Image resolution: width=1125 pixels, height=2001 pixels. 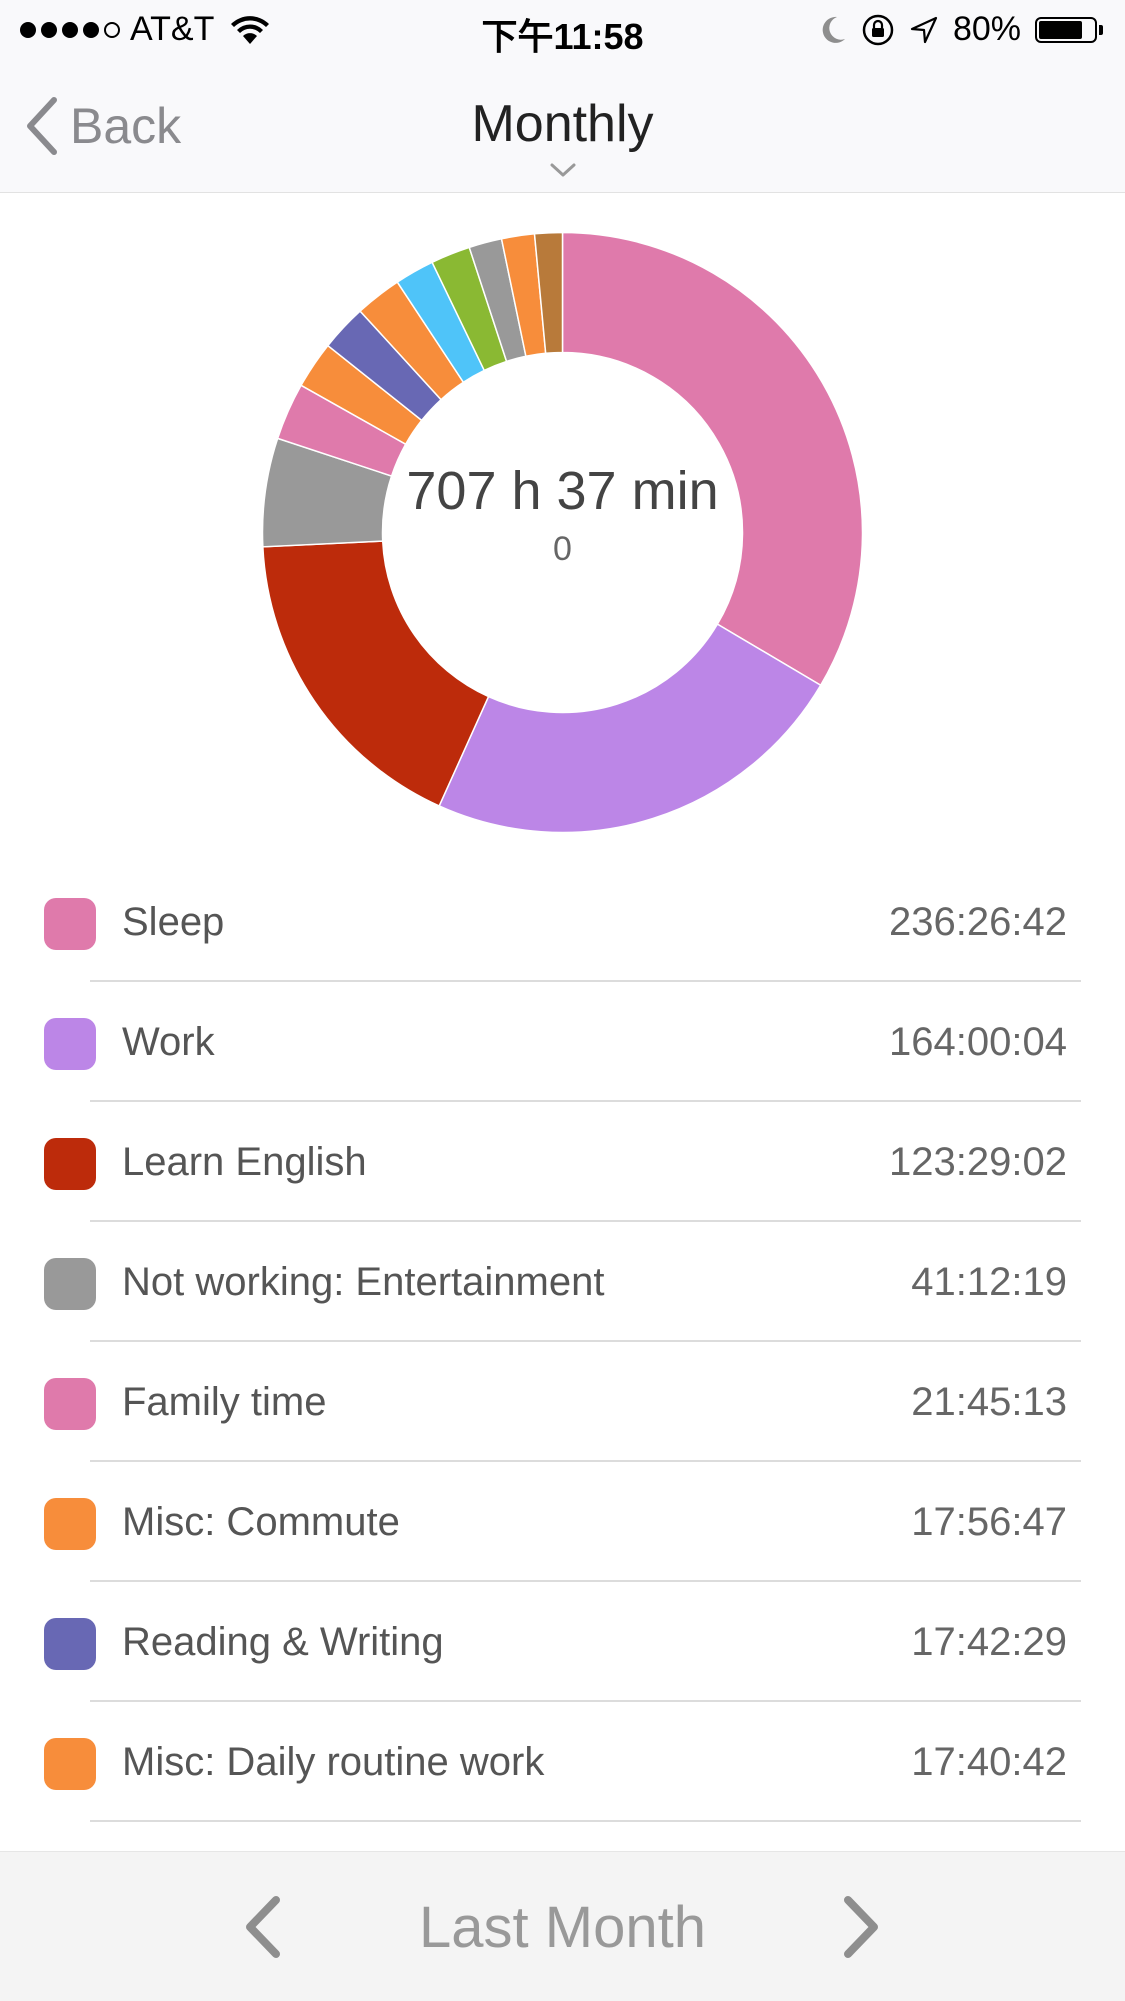 I want to click on nav-bar: Back Monthly, so click(x=562, y=126).